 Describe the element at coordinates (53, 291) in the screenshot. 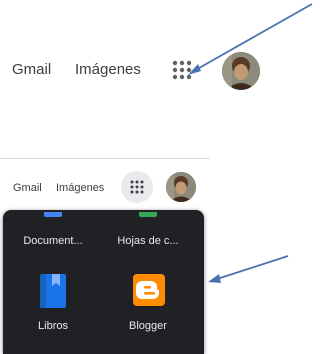

I see `books-icon` at that location.